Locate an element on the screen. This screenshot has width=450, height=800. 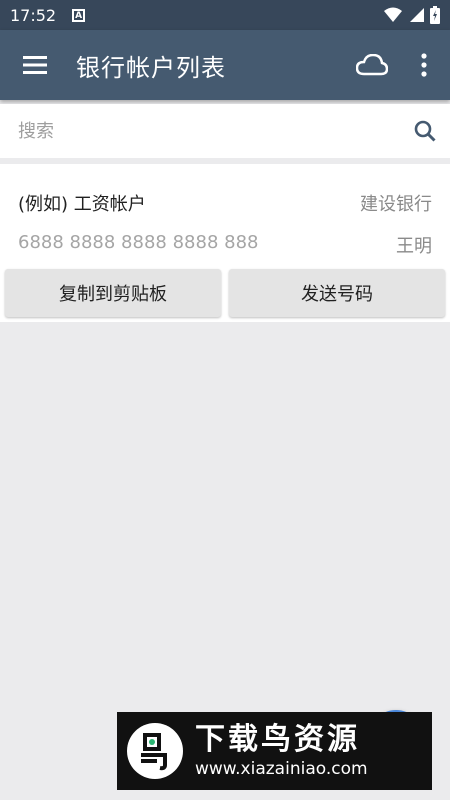
cloud-icon is located at coordinates (372, 65).